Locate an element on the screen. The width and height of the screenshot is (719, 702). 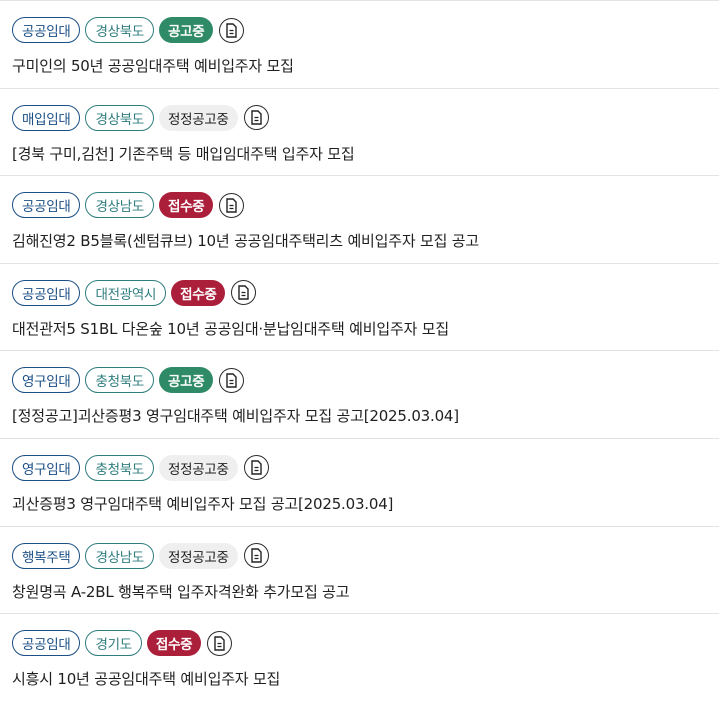
notice-tags: 공공임대 경기도 접수중 is located at coordinates (365, 643).